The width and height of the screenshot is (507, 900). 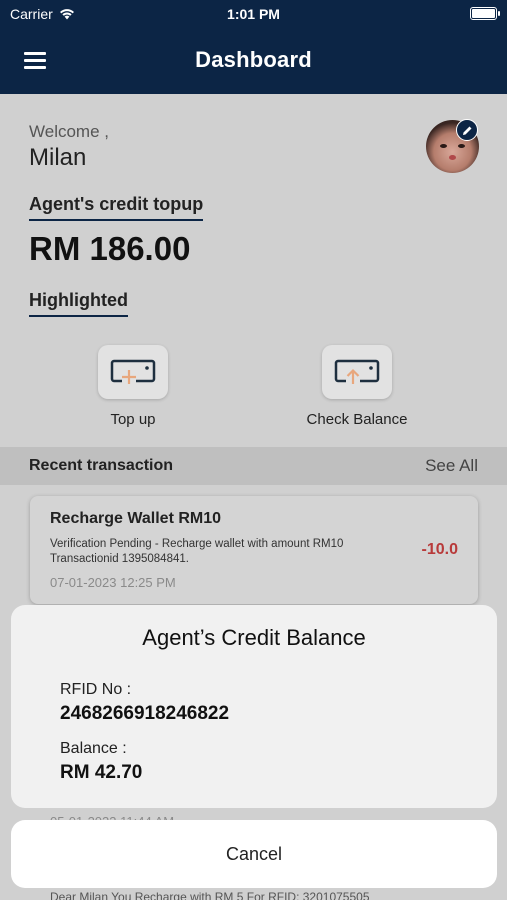 What do you see at coordinates (101, 772) in the screenshot?
I see `balance-value: RM 42.70` at bounding box center [101, 772].